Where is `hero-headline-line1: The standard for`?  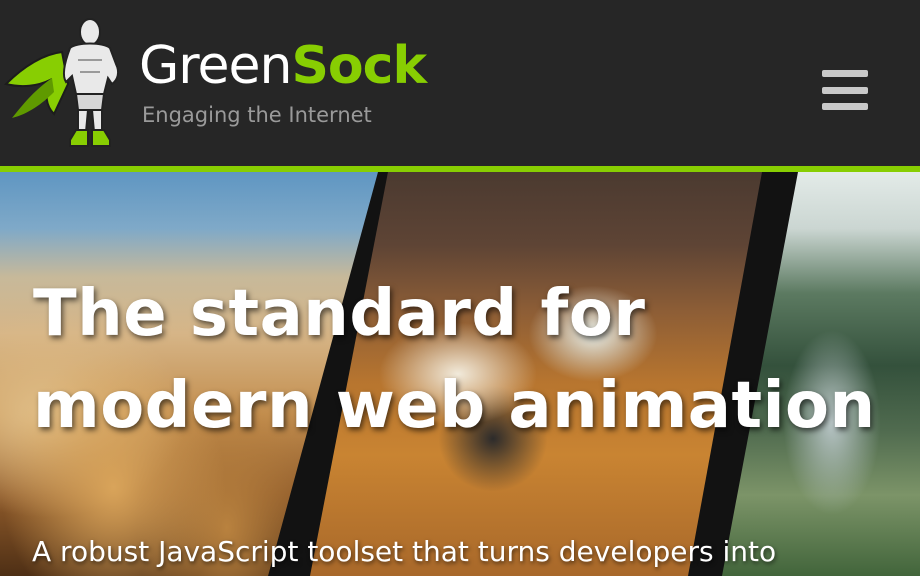 hero-headline-line1: The standard for is located at coordinates (339, 314).